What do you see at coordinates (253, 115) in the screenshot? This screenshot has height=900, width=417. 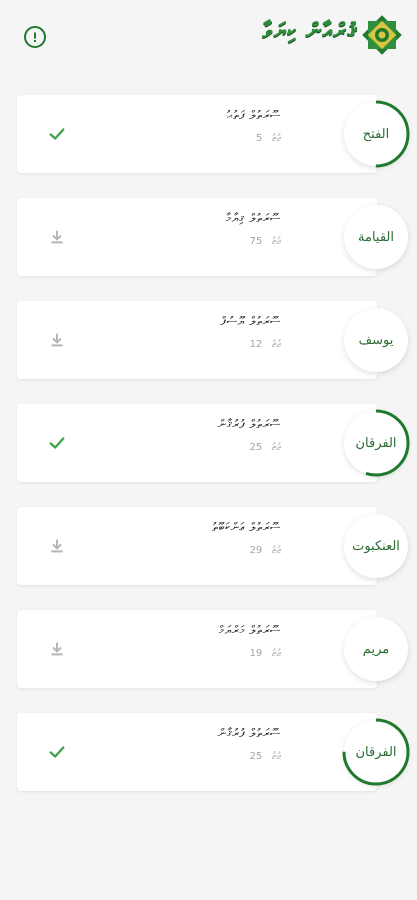 I see `surah-title: ސޫރަތުލް ފަތުޙު` at bounding box center [253, 115].